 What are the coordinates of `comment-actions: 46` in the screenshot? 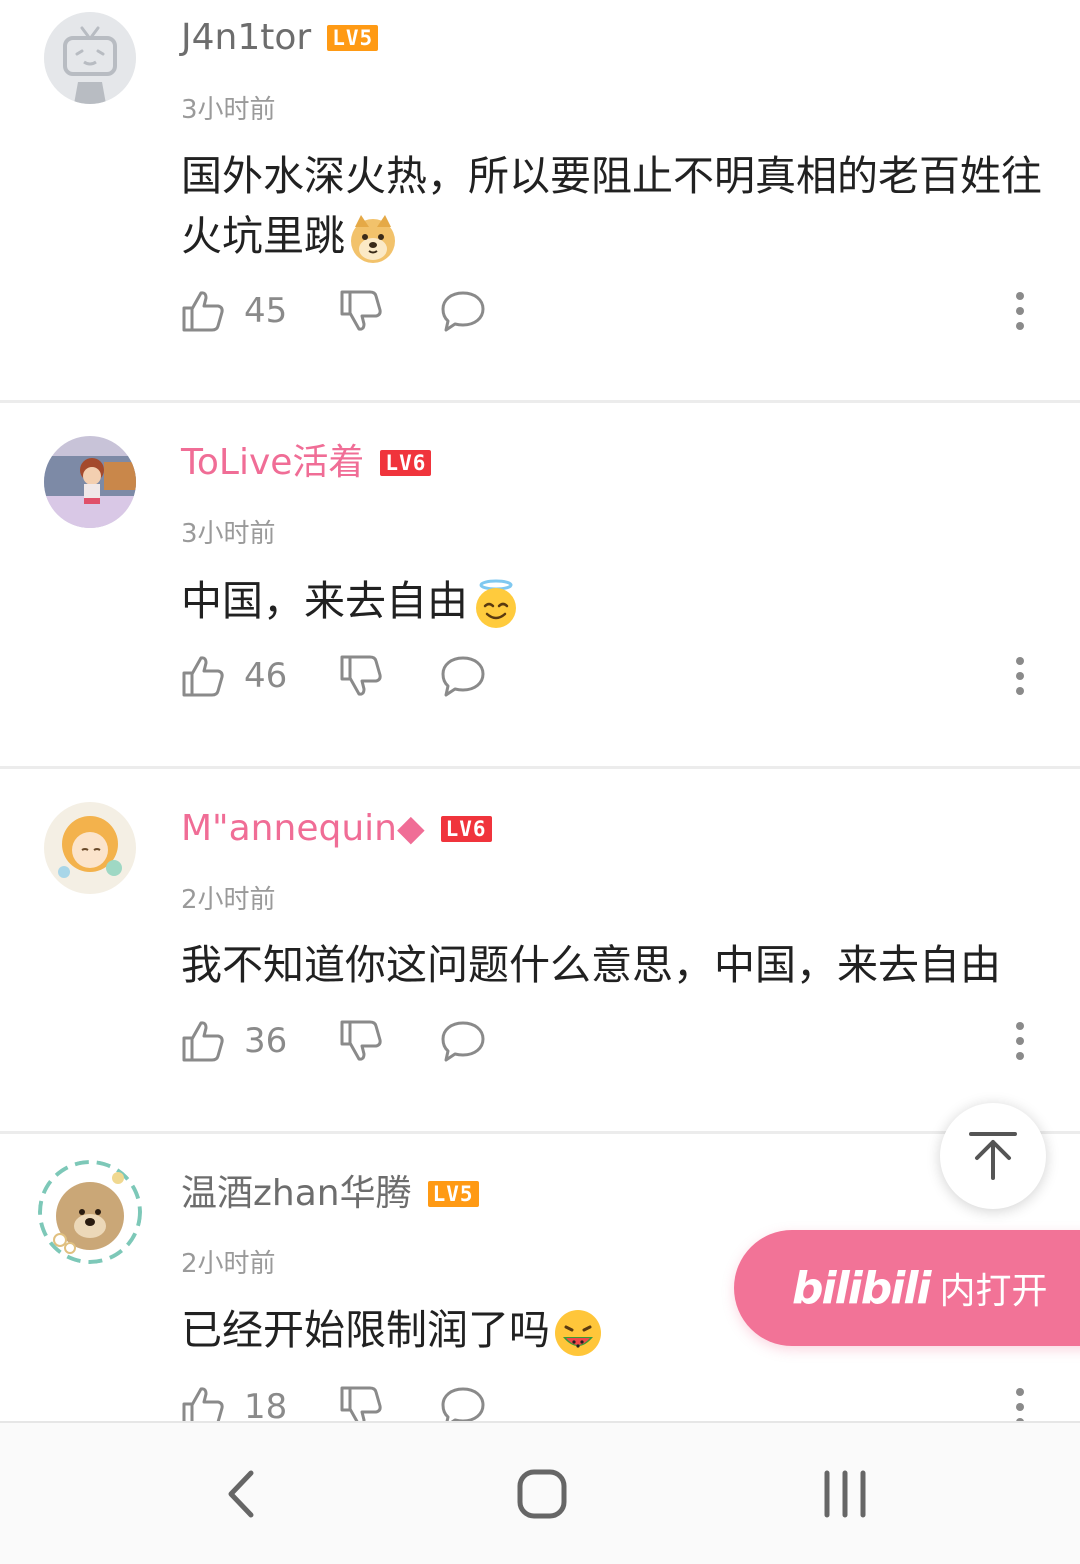 It's located at (610, 676).